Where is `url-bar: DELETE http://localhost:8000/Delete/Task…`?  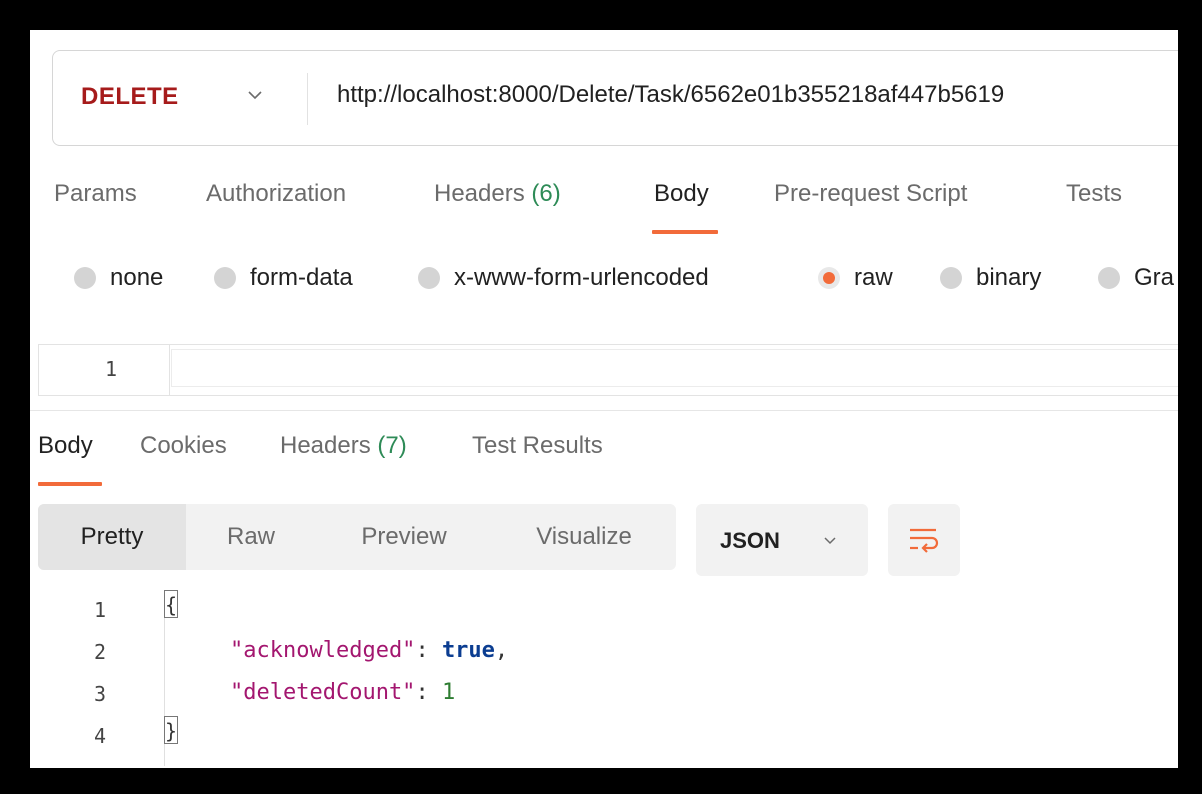
url-bar: DELETE http://localhost:8000/Delete/Task… is located at coordinates (615, 98).